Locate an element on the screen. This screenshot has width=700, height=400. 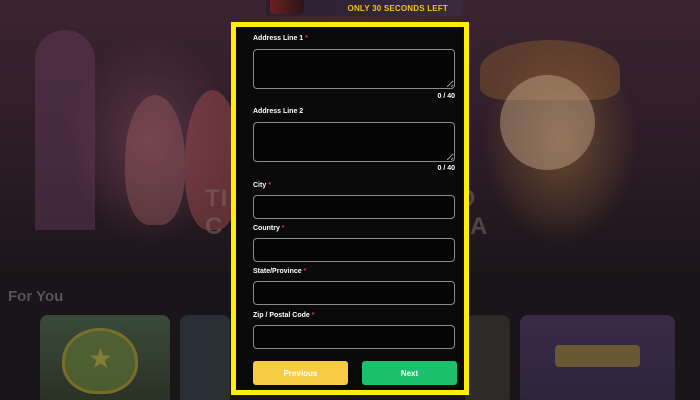
star-icon: ★ is located at coordinates (101, 358).